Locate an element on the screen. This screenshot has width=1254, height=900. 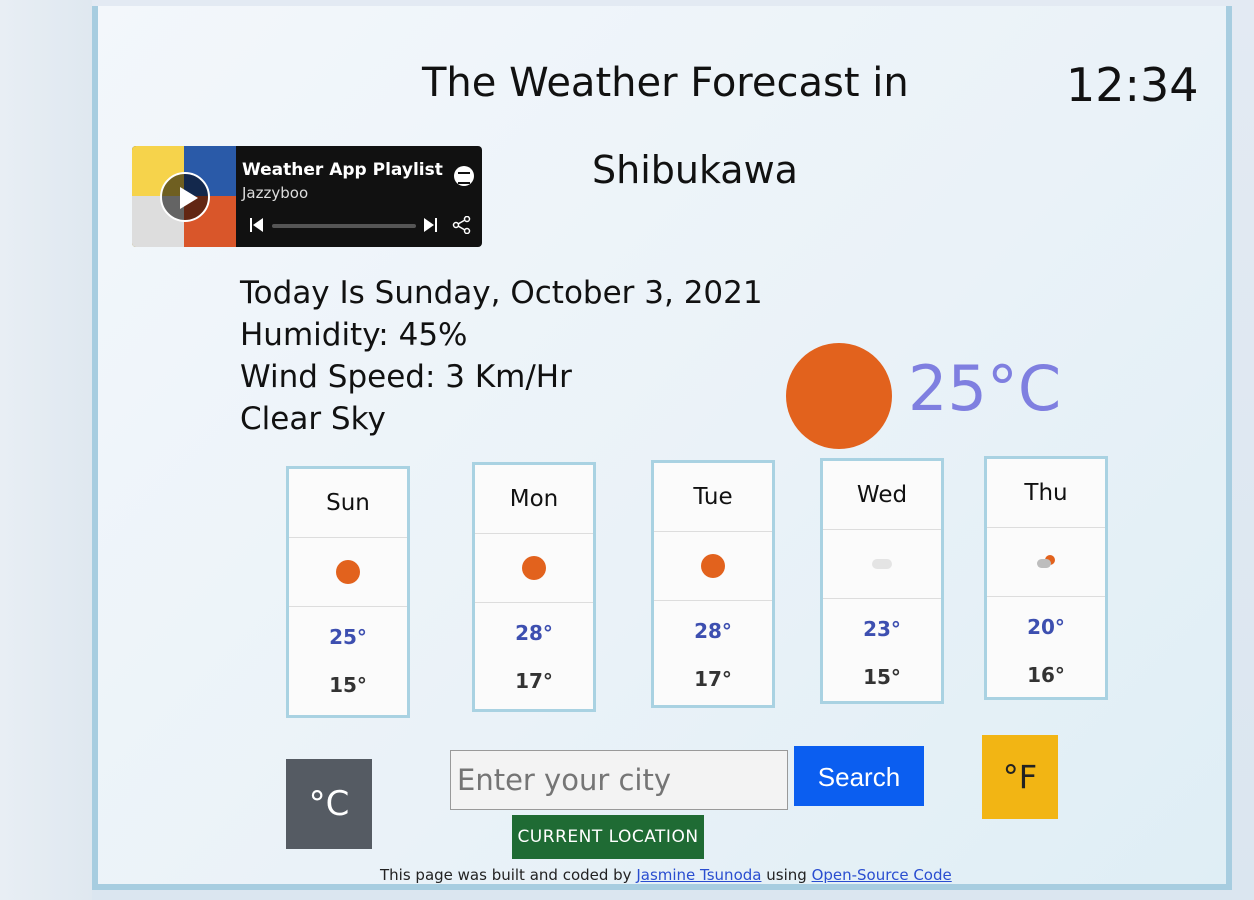
source-code-link: Open-Source Code is located at coordinates (882, 875).